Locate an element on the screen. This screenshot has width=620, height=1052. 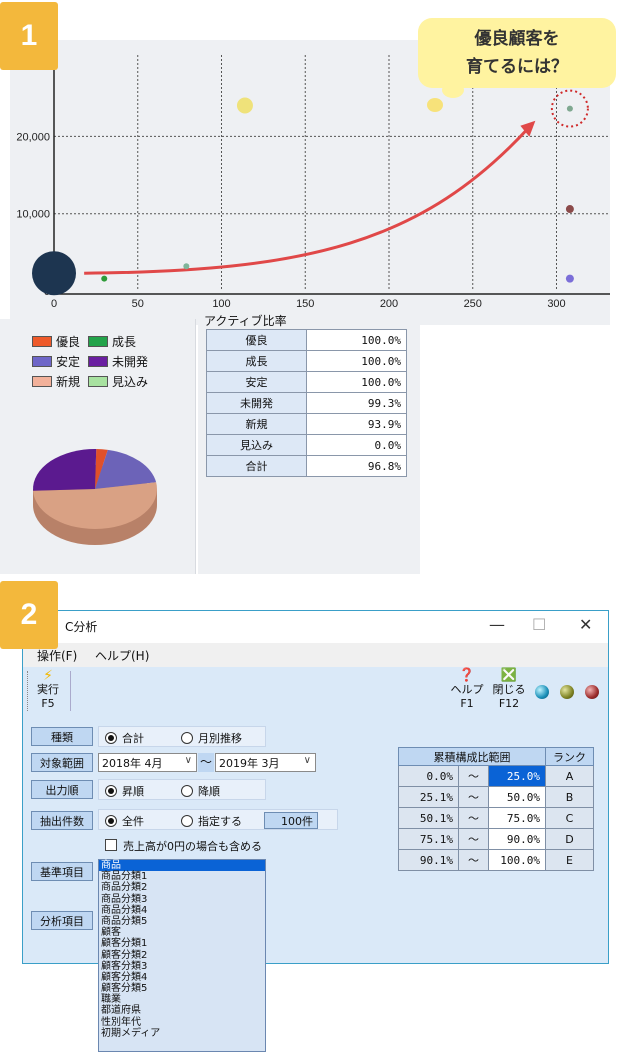
dropdown-option: 初期メディア is located at coordinates (182, 1033).